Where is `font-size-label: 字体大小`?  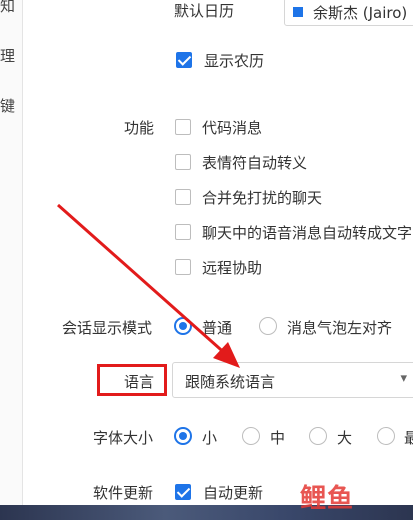
font-size-label: 字体大小 is located at coordinates (123, 438).